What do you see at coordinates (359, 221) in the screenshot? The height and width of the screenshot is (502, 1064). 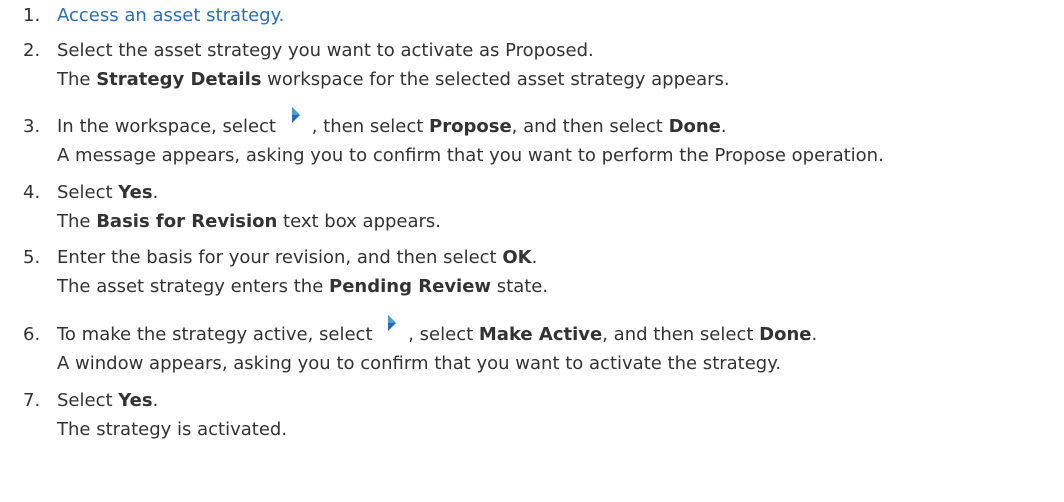 I see `result-text: text box appears.` at bounding box center [359, 221].